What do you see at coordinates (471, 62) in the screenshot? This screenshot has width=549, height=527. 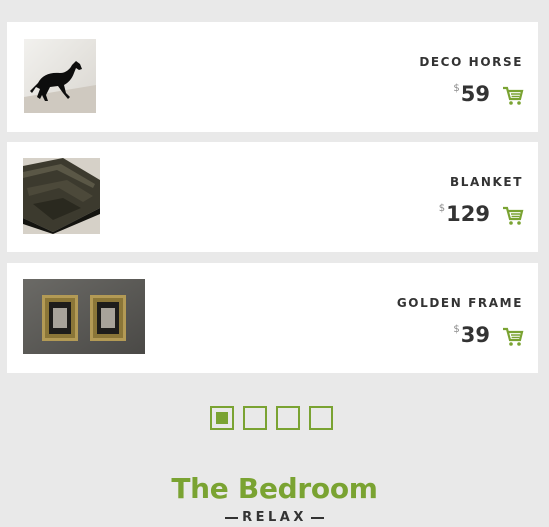 I see `product-name: DECO HORSE` at bounding box center [471, 62].